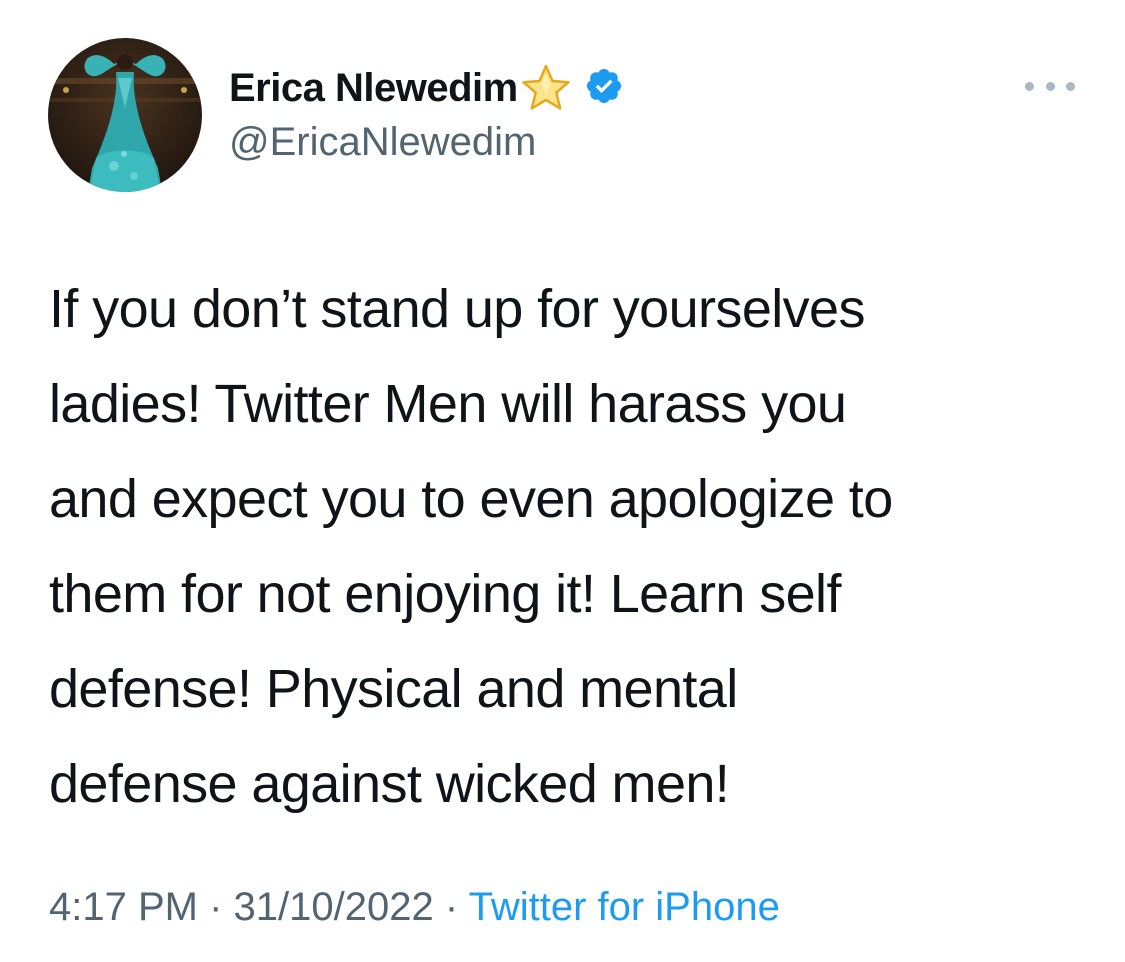 The image size is (1125, 962). I want to click on name-row: Erica Nlewedim, so click(426, 88).